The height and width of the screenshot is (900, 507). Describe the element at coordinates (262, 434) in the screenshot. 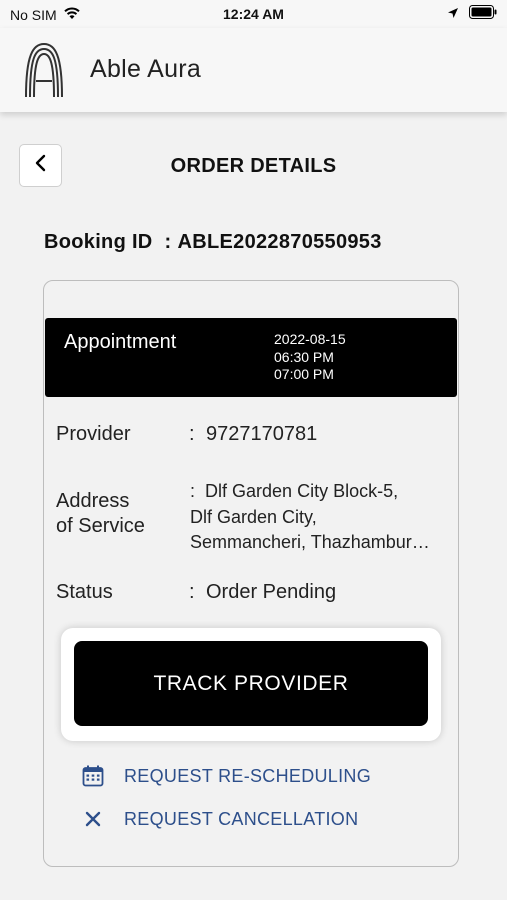

I see `provider-value: 9727170781` at that location.